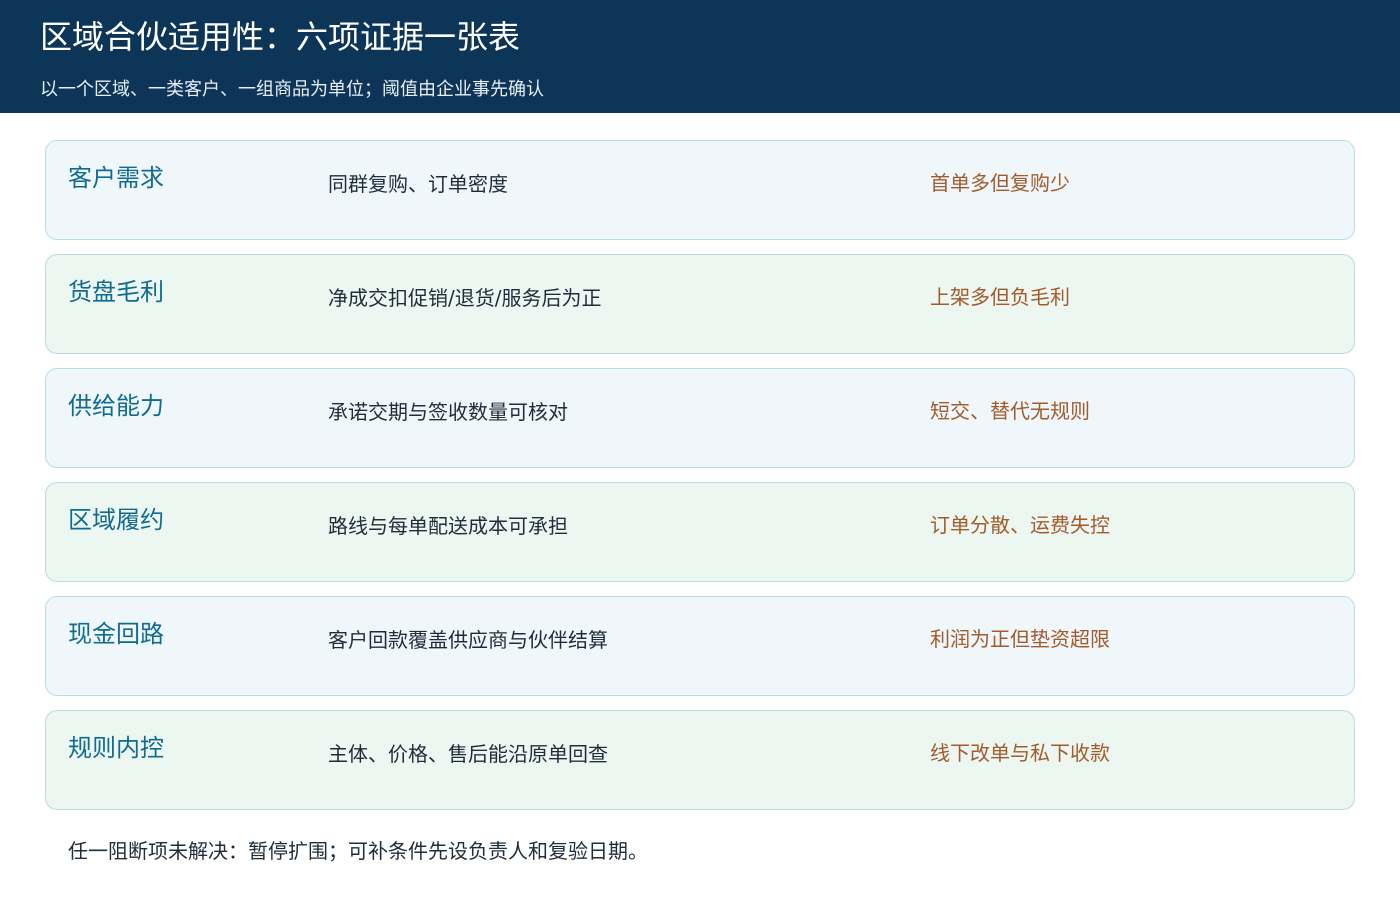 The width and height of the screenshot is (1400, 900). Describe the element at coordinates (700, 646) in the screenshot. I see `evidence-row-cash-loop: 现金回路 客户回款覆盖供应商与伙伴结算 利润为正但垫资超限` at that location.